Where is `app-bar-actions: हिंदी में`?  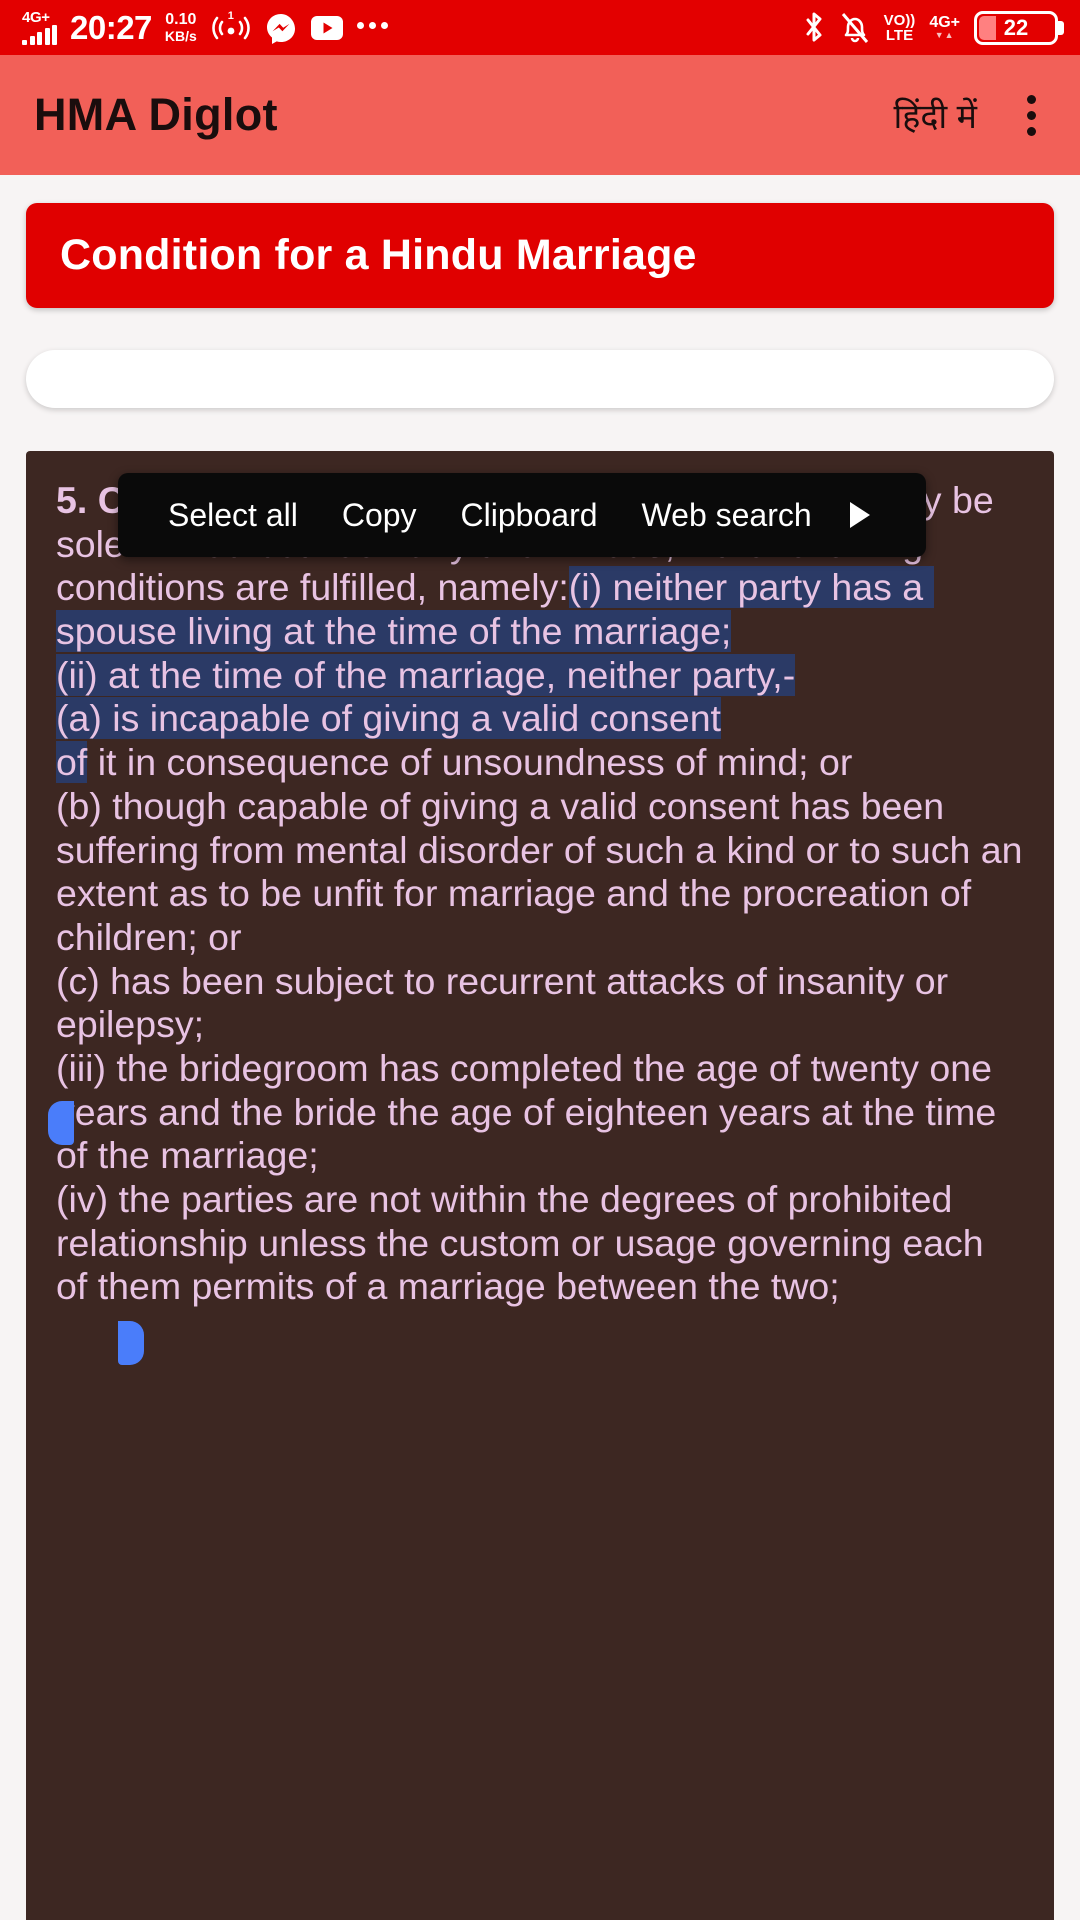
app-bar-actions: हिंदी में is located at coordinates (970, 115).